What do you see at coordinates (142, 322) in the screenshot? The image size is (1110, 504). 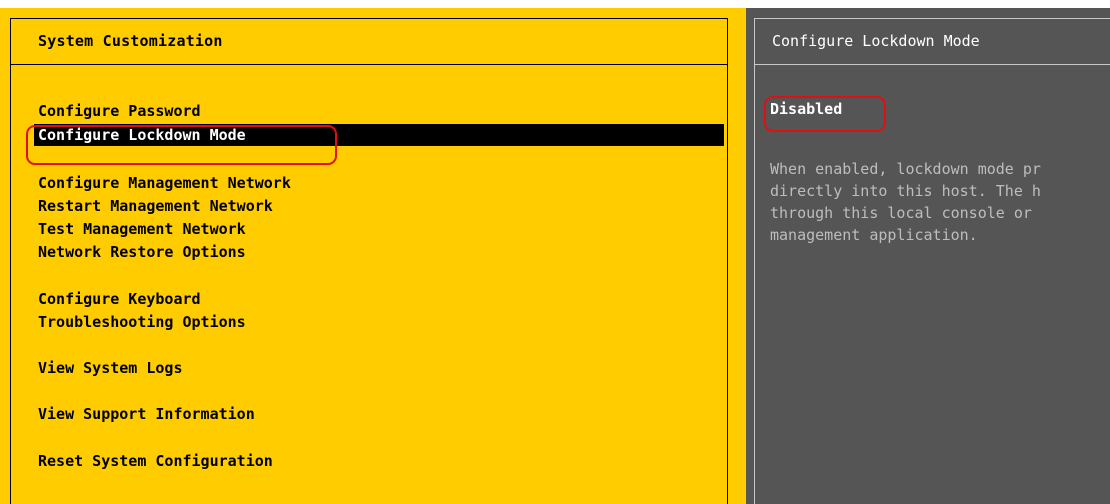 I see `menu-item-troubleshooting-options: Troubleshooting Options` at bounding box center [142, 322].